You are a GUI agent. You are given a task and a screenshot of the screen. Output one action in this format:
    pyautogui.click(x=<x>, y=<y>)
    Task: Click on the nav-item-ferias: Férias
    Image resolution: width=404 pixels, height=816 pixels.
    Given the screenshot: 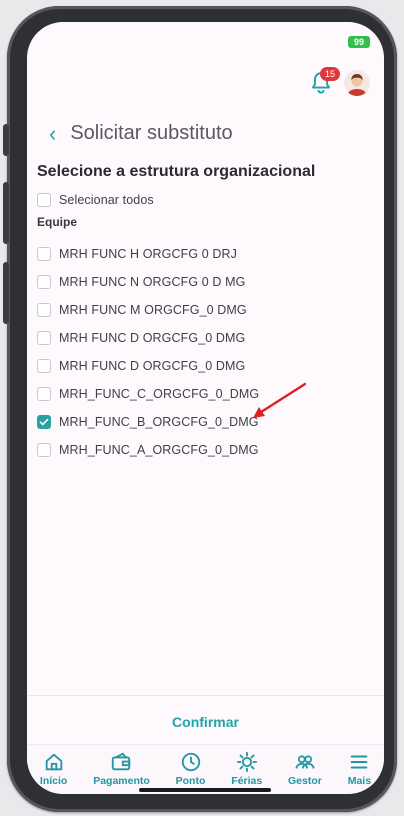 What is the action you would take?
    pyautogui.click(x=246, y=769)
    